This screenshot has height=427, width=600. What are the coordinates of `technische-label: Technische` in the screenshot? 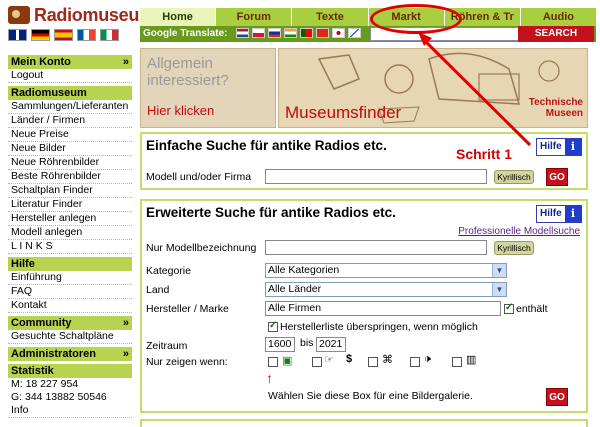 It's located at (555, 102).